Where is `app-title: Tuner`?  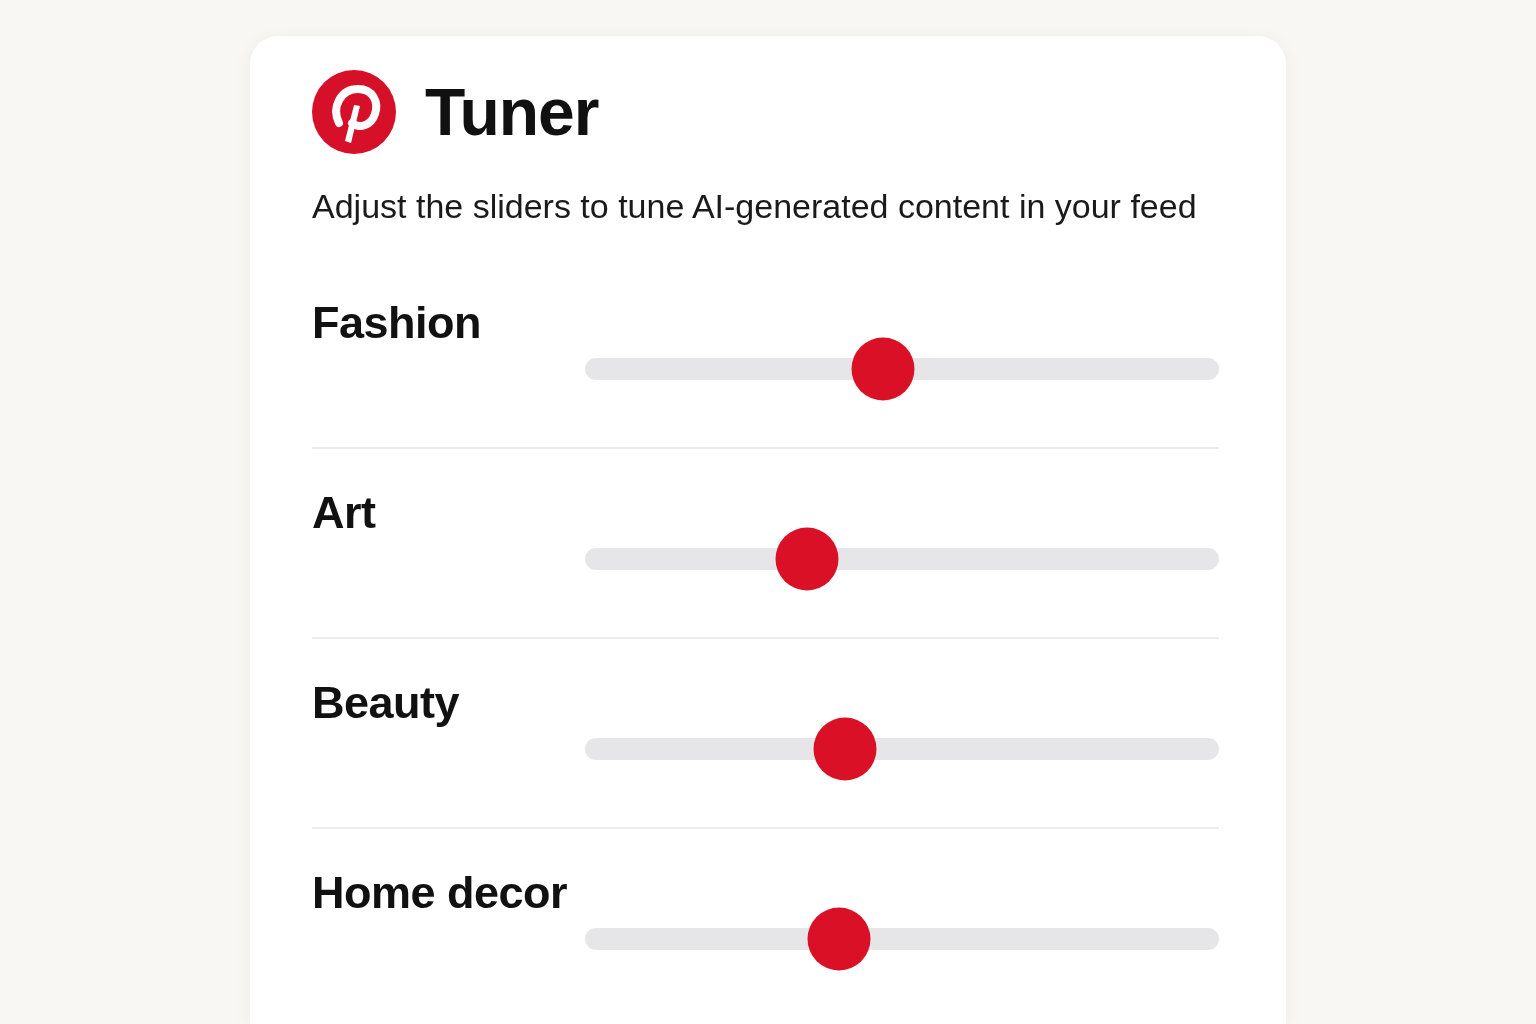 app-title: Tuner is located at coordinates (512, 112).